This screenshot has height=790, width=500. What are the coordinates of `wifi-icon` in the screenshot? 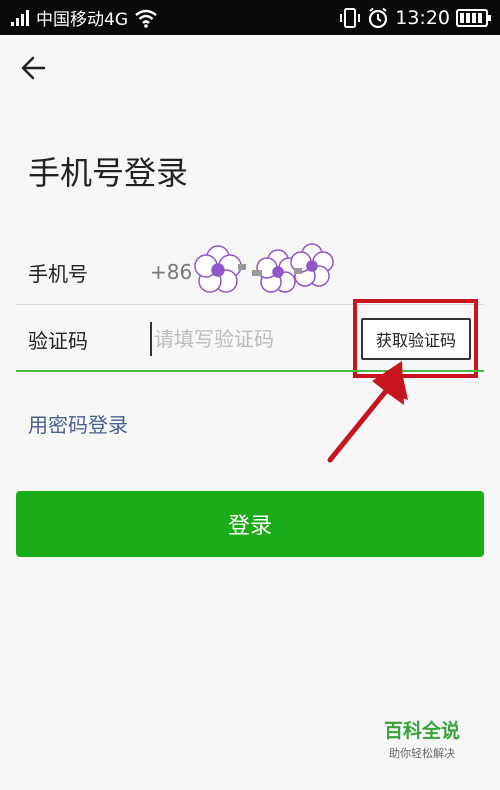 It's located at (146, 18).